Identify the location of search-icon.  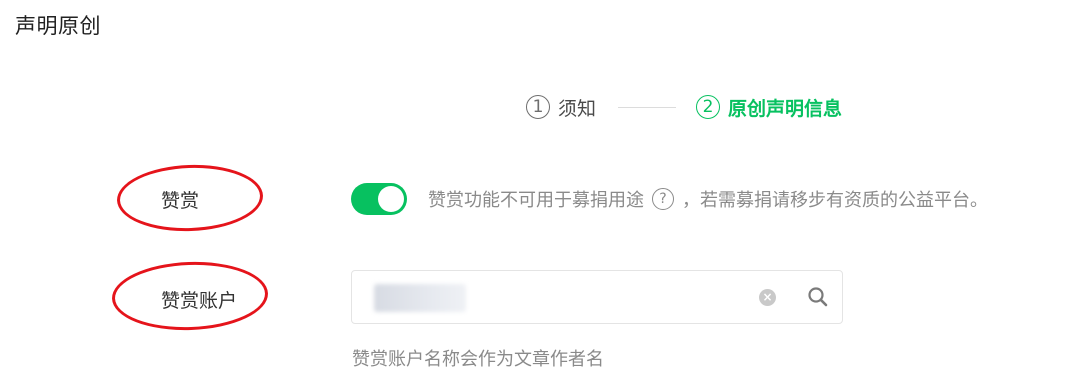
(818, 297).